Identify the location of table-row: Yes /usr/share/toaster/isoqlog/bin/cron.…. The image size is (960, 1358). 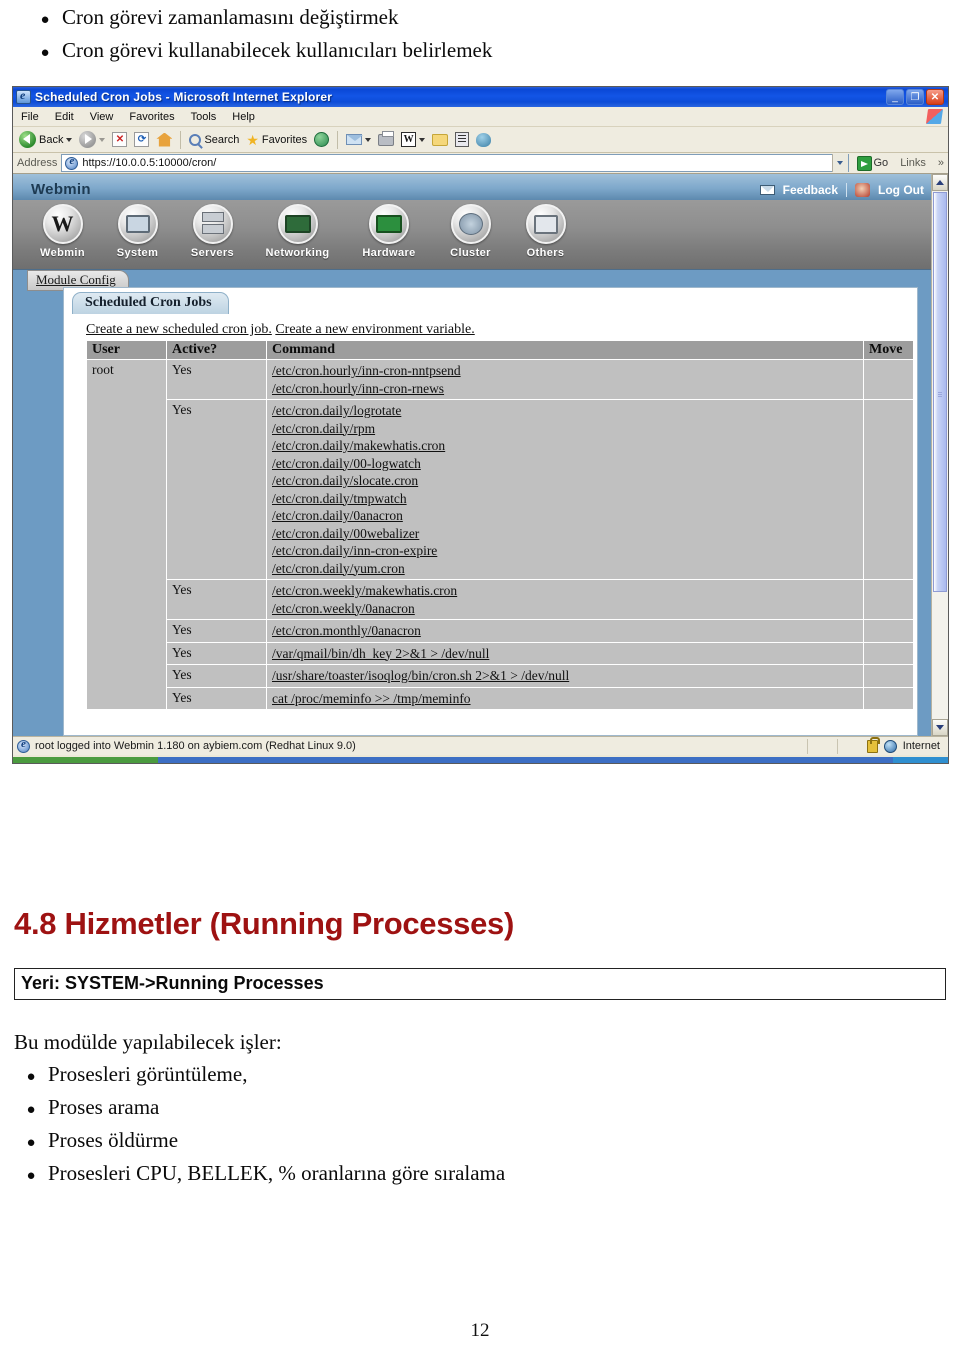
(500, 676).